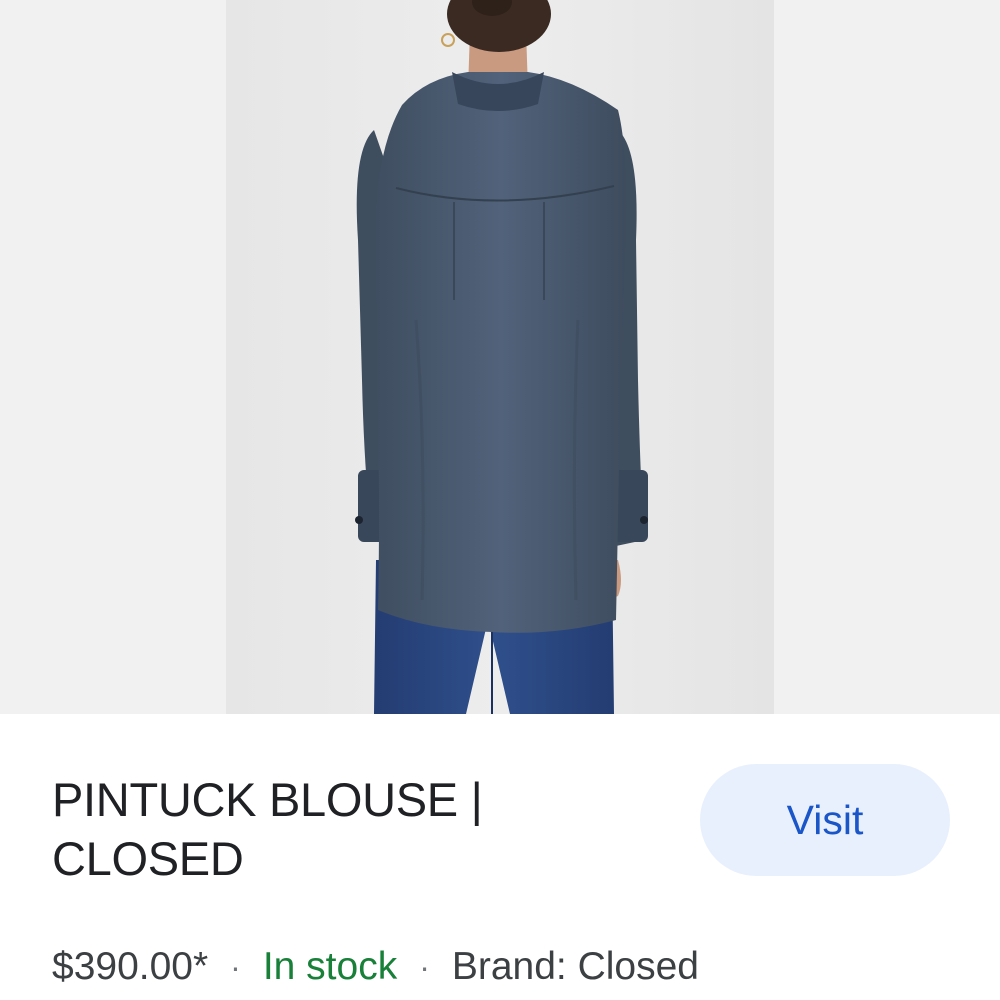 The width and height of the screenshot is (1000, 1000). Describe the element at coordinates (148, 858) in the screenshot. I see `product-title-line-2: CLOSED` at that location.